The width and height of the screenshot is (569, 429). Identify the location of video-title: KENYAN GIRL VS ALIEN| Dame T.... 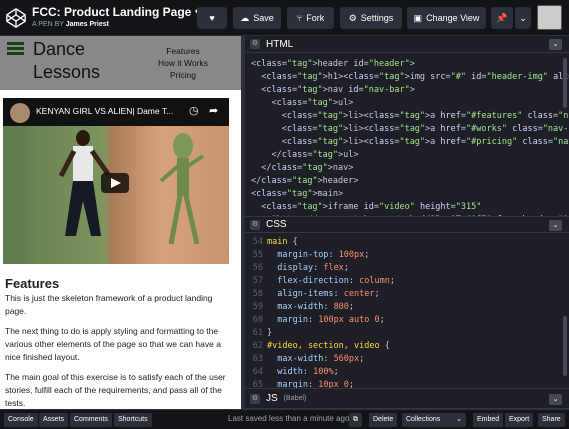
(104, 111).